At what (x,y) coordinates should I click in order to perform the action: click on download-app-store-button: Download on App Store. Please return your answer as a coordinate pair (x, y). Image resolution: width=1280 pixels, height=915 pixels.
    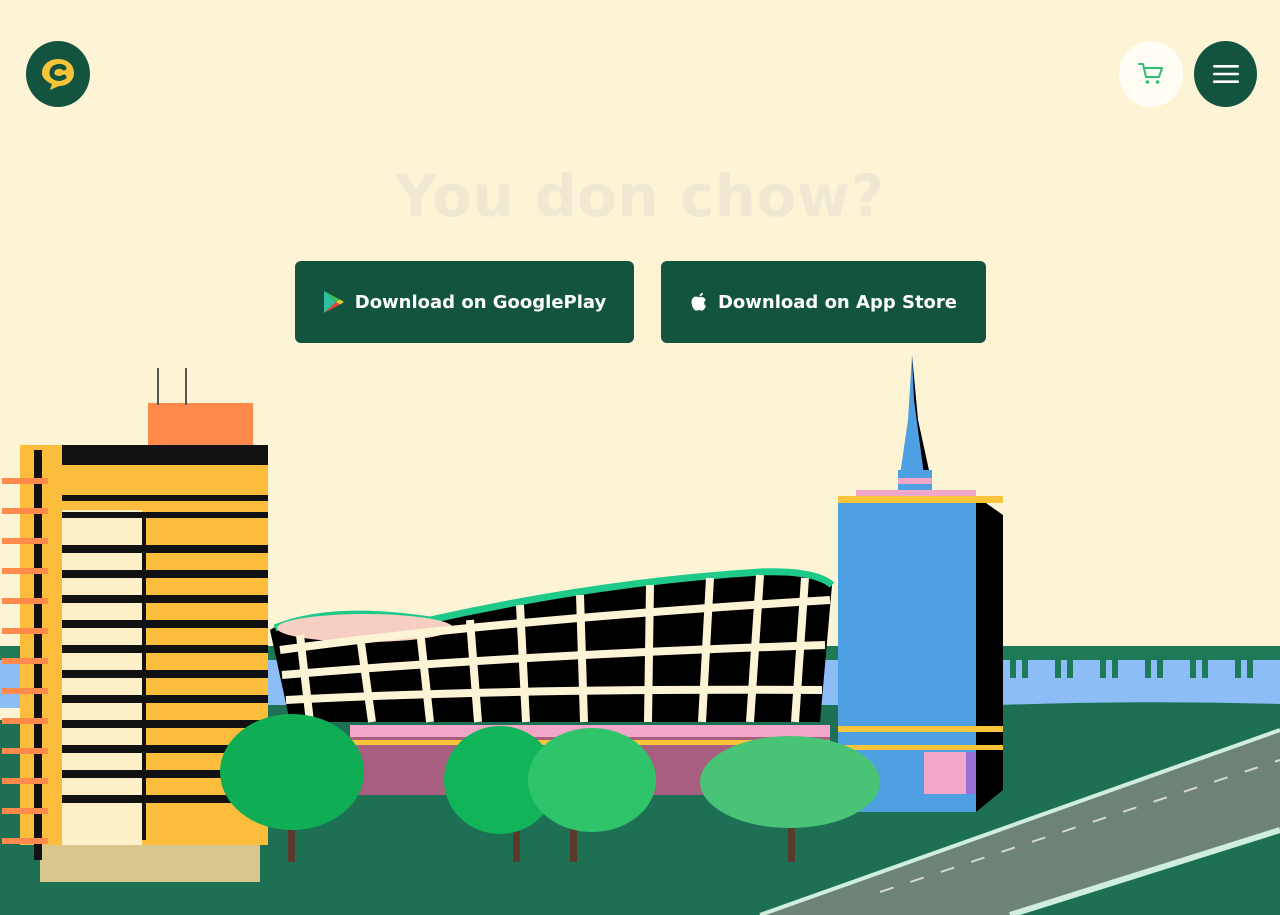
    Looking at the image, I should click on (823, 302).